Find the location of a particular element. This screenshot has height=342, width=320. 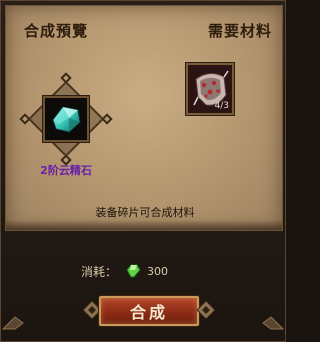

material-slot: 4/3 is located at coordinates (210, 89).